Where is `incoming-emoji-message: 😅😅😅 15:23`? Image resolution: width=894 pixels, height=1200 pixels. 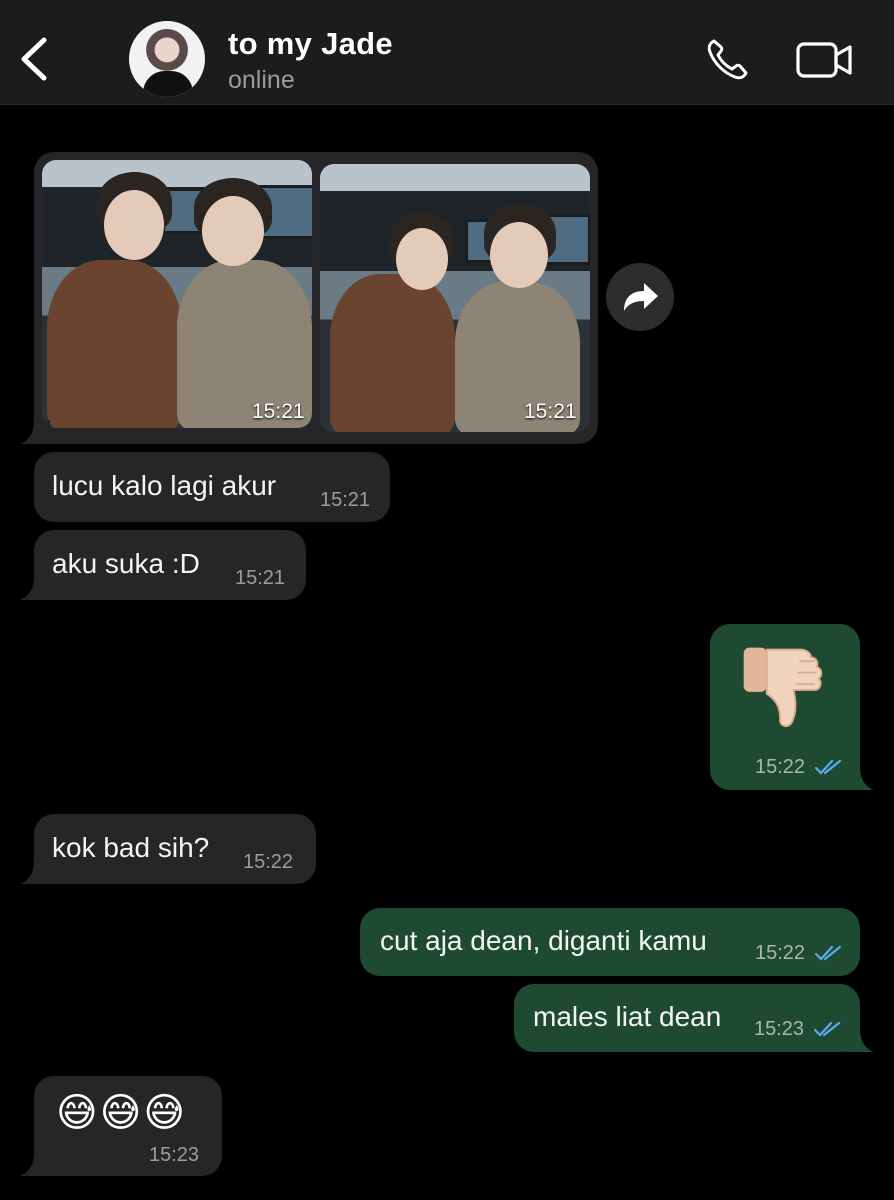 incoming-emoji-message: 😅😅😅 15:23 is located at coordinates (121, 1126).